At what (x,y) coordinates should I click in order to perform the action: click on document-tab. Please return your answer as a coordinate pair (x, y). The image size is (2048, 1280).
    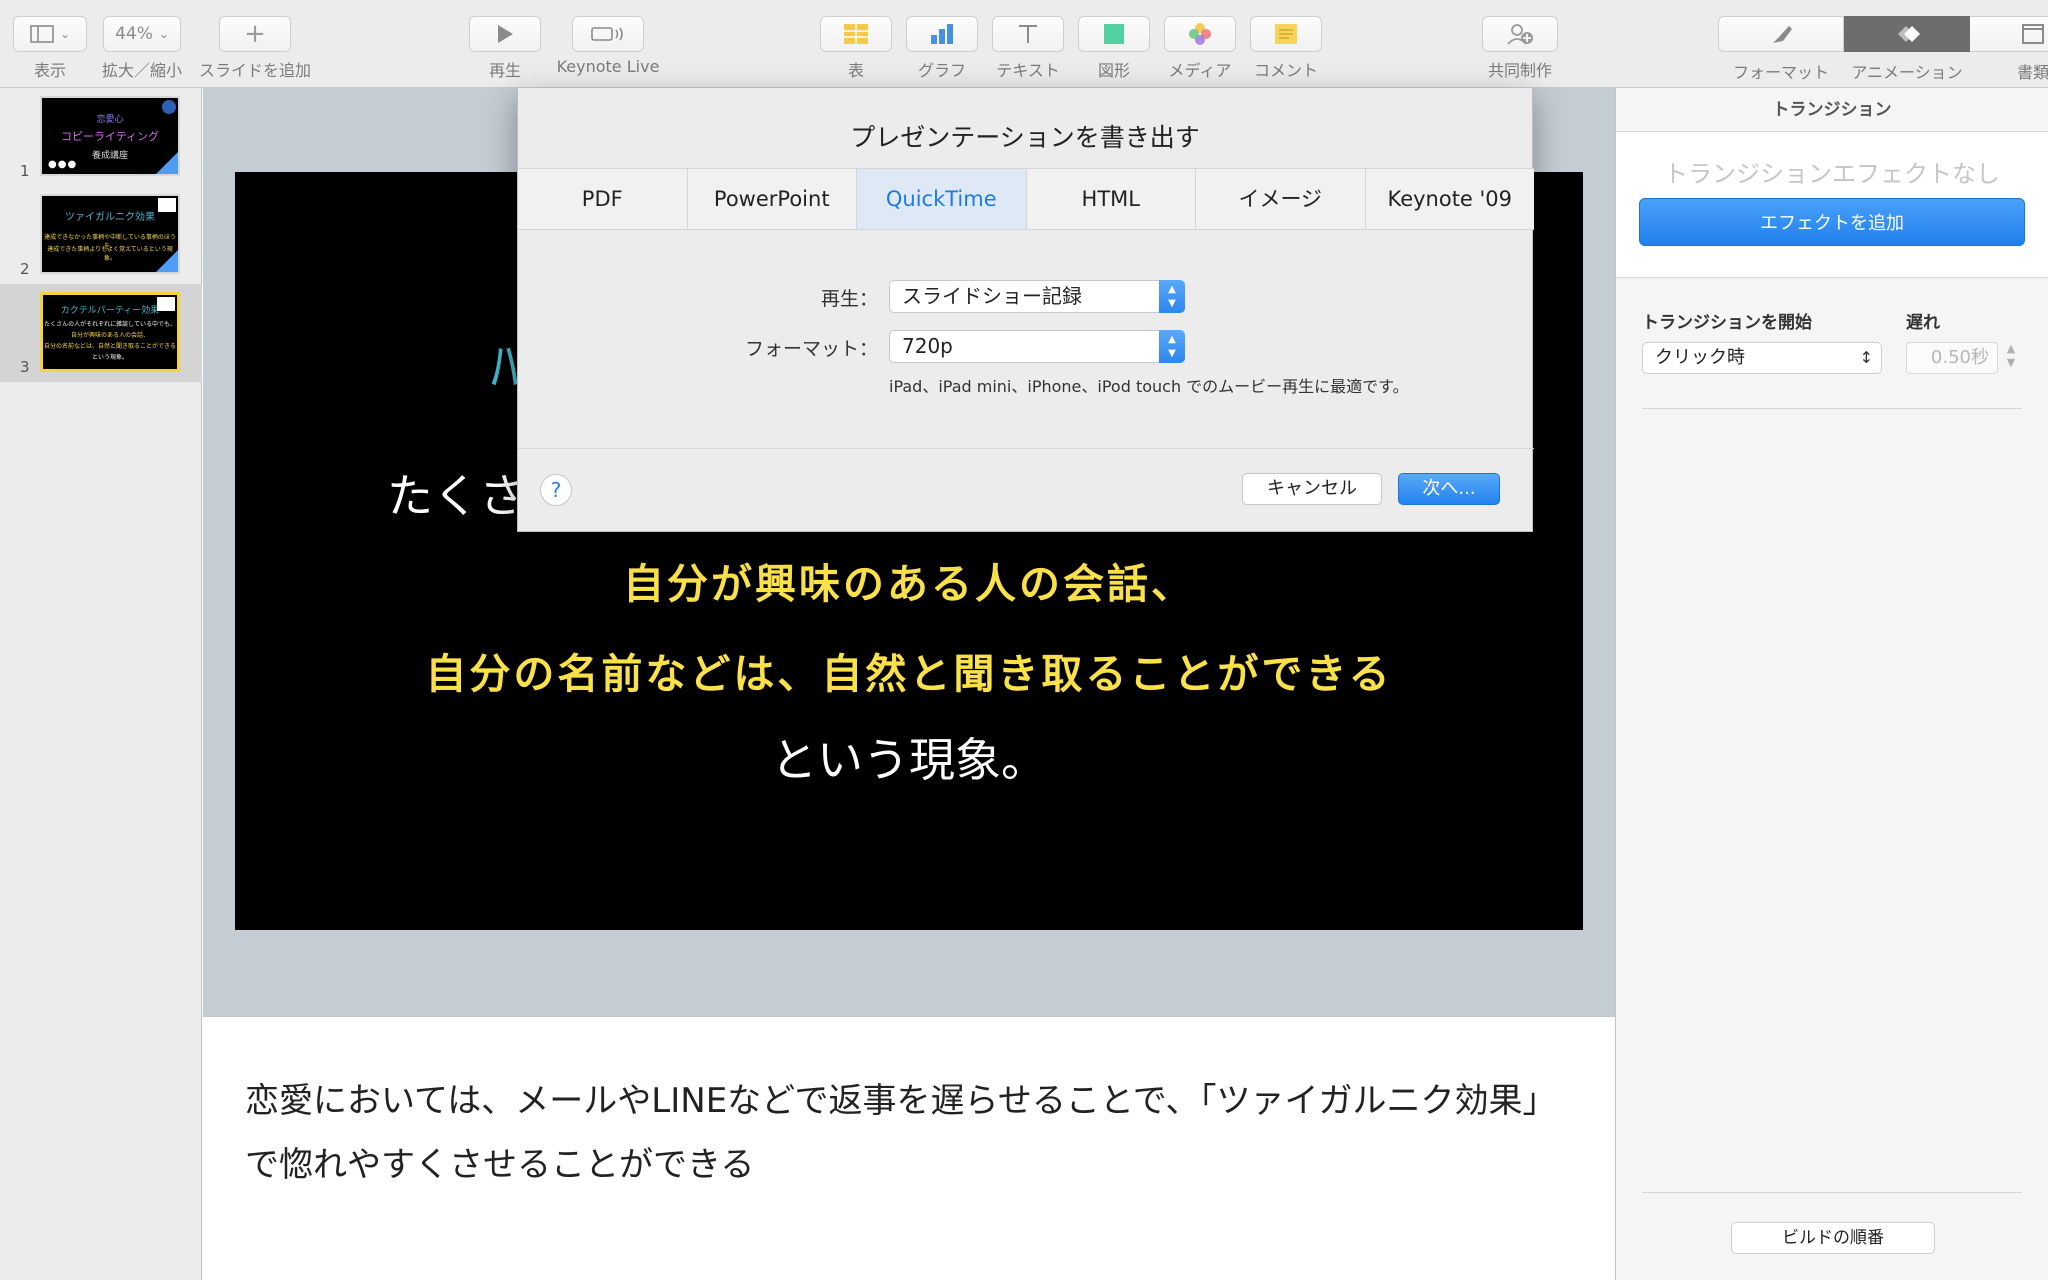
    Looking at the image, I should click on (2009, 34).